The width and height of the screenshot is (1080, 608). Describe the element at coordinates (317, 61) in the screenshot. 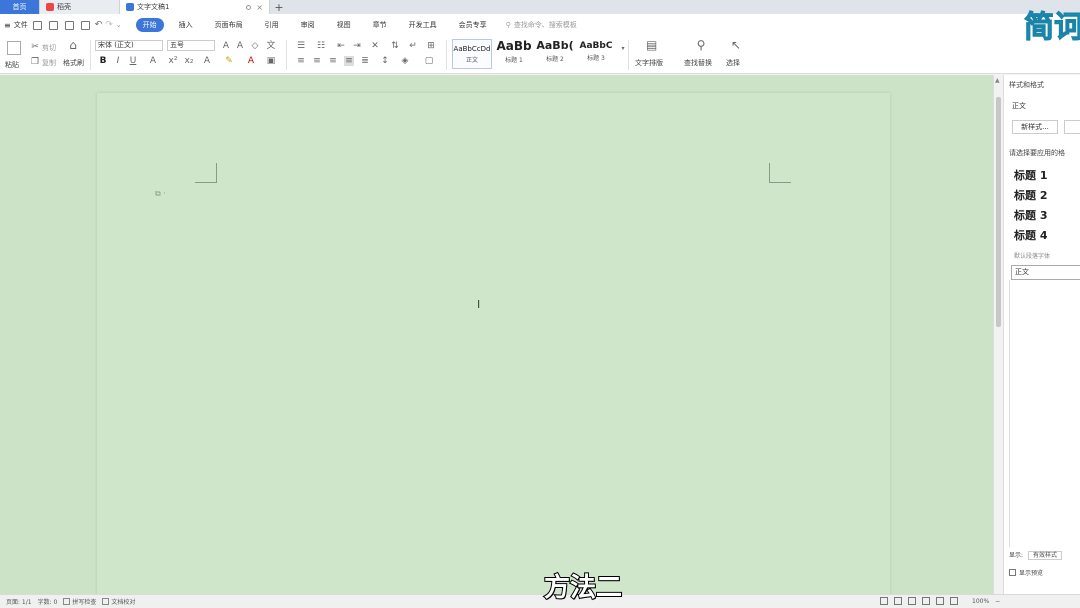

I see `align-center-icon: ≡` at that location.